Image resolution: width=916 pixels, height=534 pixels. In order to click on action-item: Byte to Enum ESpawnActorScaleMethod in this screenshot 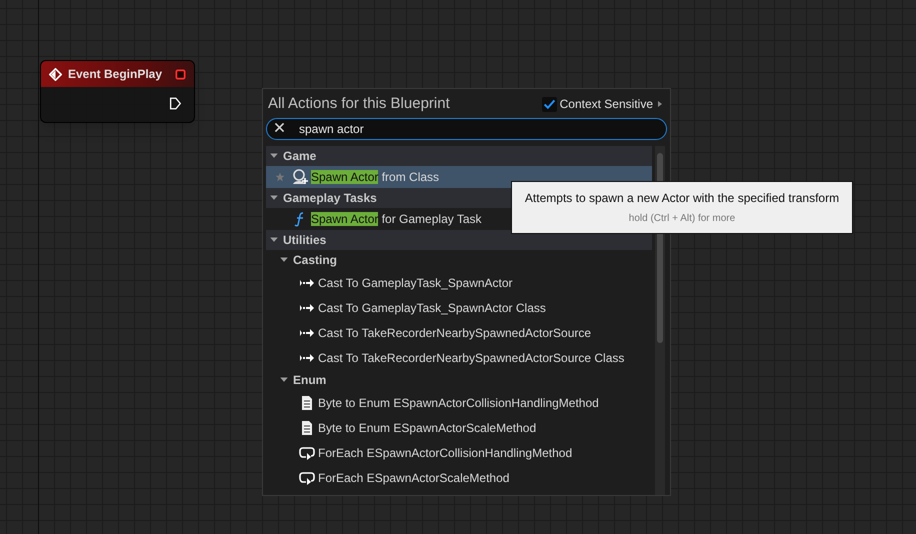, I will do `click(459, 427)`.